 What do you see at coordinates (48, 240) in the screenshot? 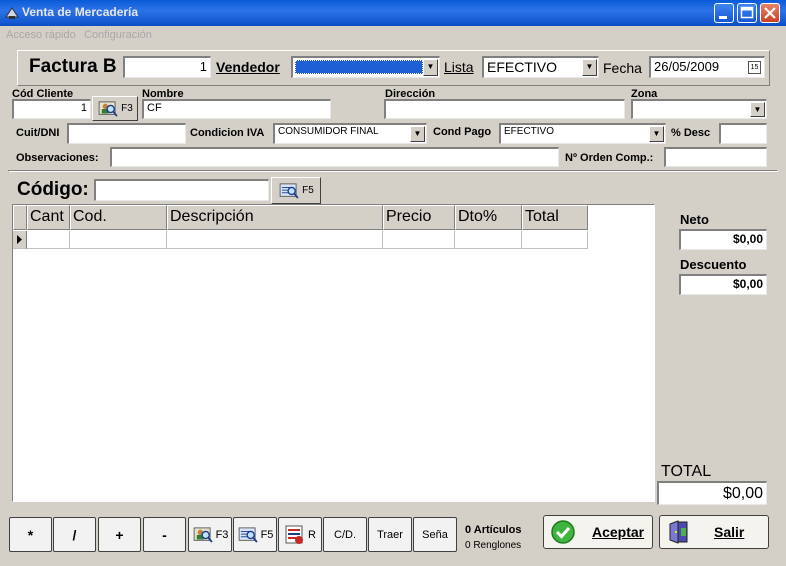
I see `cell-cant` at bounding box center [48, 240].